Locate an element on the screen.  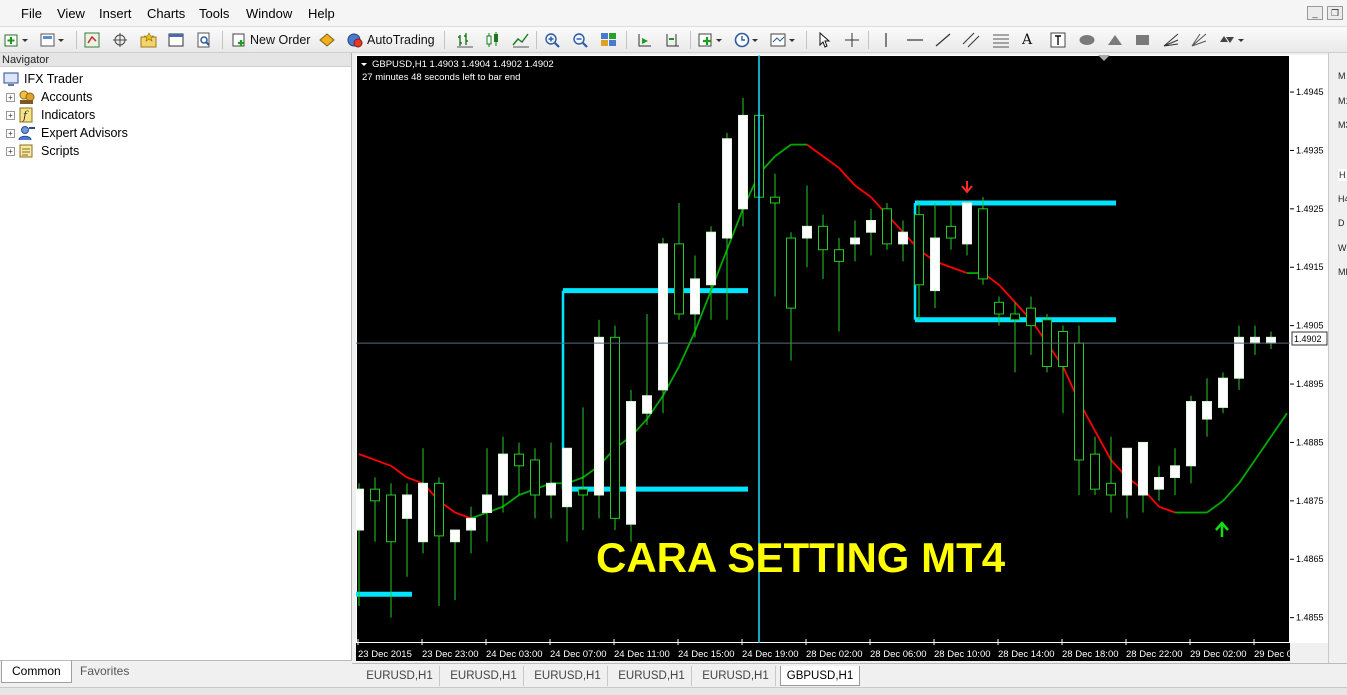
chart-tab-3: EURUSD,H1 is located at coordinates (568, 676).